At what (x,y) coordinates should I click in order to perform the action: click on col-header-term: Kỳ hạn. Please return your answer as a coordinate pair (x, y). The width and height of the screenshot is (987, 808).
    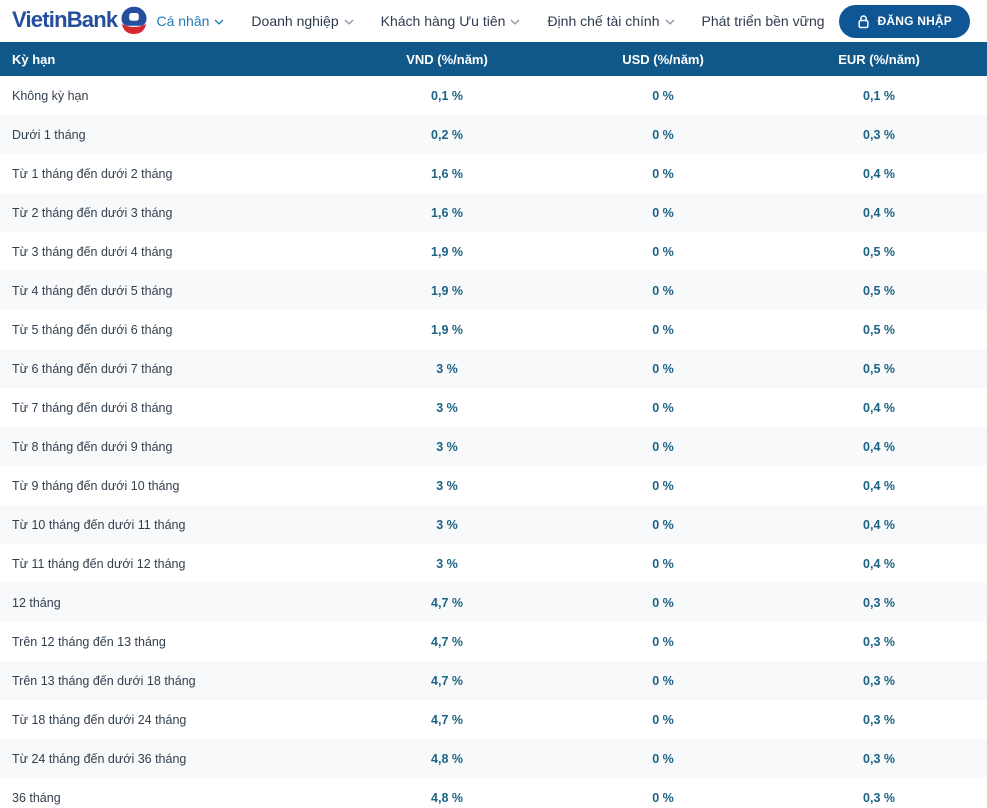
    Looking at the image, I should click on (34, 59).